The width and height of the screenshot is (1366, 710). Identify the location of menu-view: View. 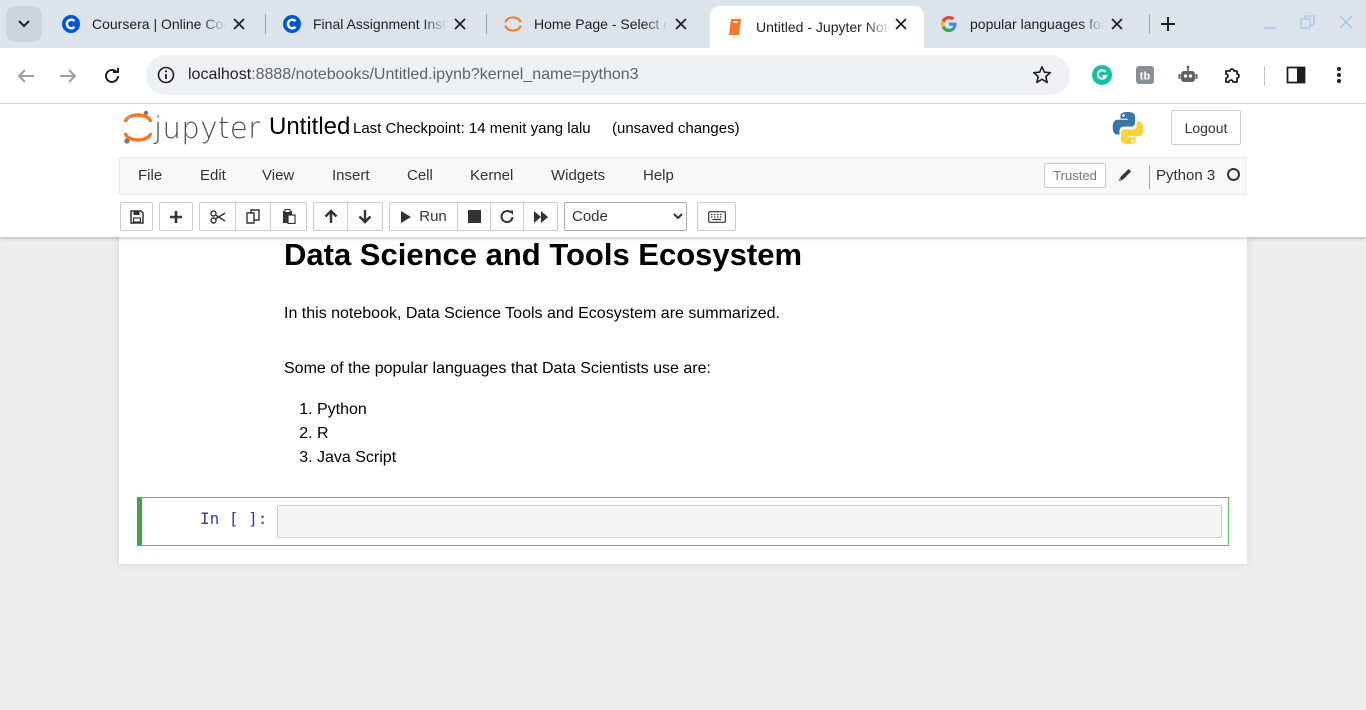
(278, 175).